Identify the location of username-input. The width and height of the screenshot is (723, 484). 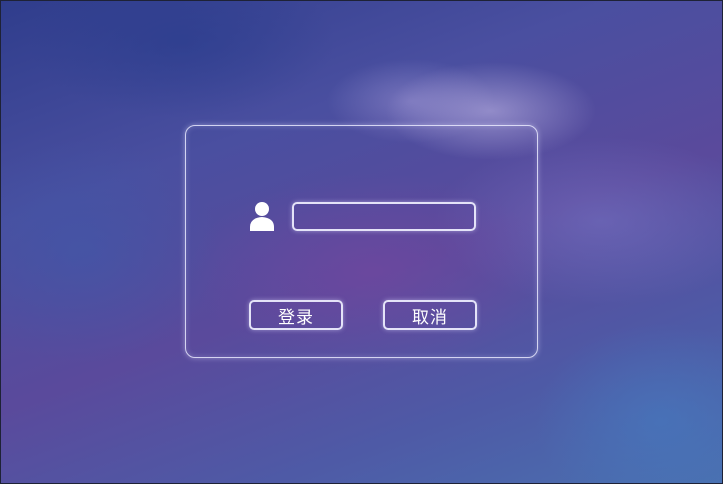
(384, 216).